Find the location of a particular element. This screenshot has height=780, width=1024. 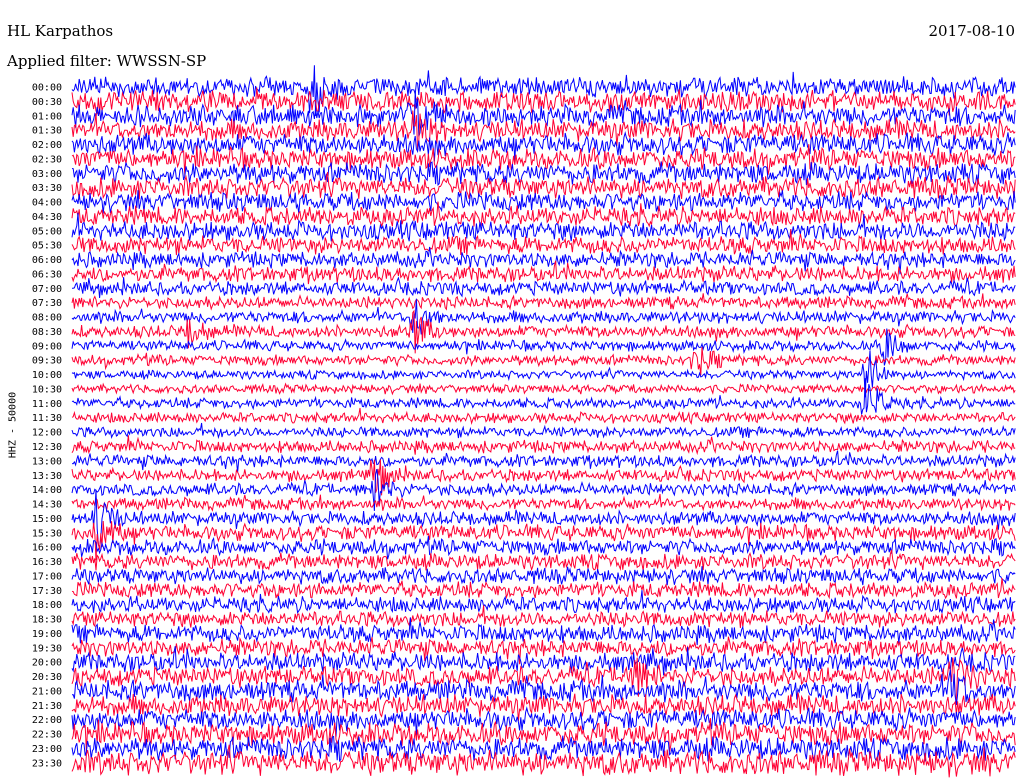

row-label-0730: 07:30 is located at coordinates (47, 303).